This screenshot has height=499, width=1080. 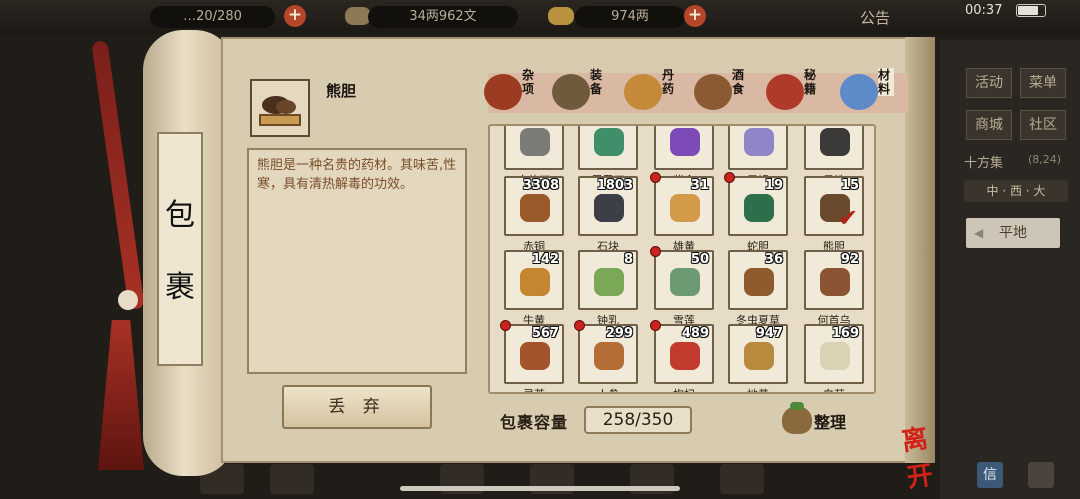 What do you see at coordinates (608, 389) in the screenshot?
I see `item-name-label: 人参` at bounding box center [608, 389].